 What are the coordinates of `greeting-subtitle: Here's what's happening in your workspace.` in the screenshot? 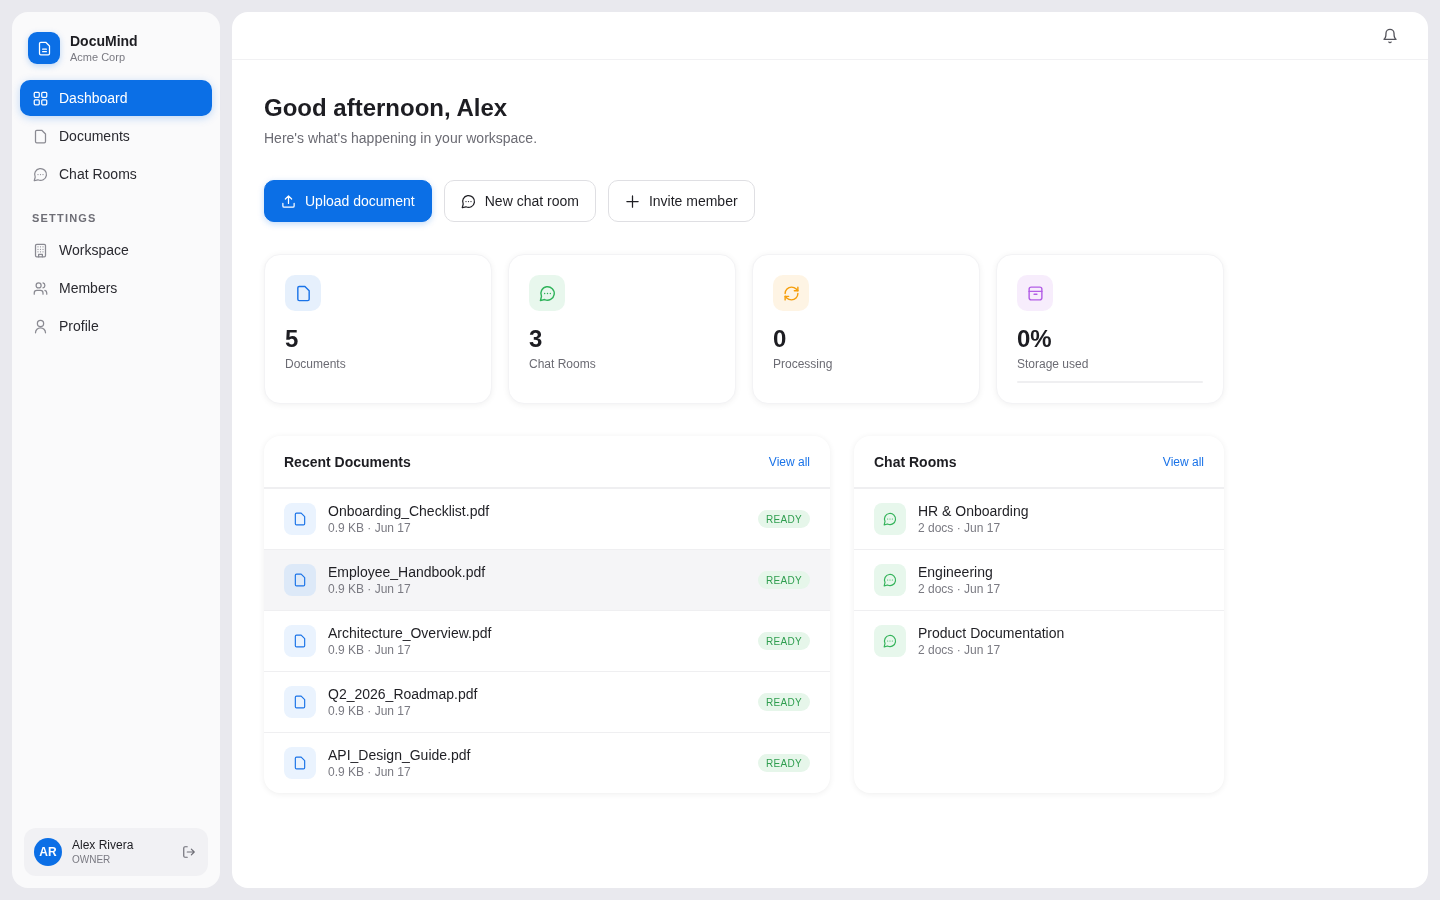 It's located at (401, 138).